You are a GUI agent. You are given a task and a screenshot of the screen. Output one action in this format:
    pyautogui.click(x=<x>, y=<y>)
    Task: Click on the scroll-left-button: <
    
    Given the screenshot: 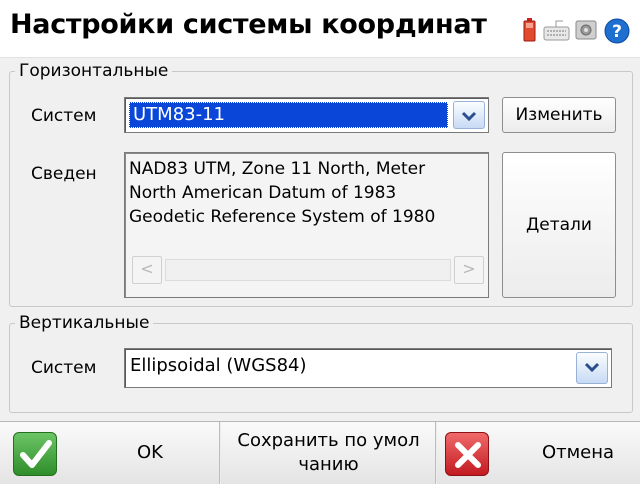 What is the action you would take?
    pyautogui.click(x=147, y=270)
    